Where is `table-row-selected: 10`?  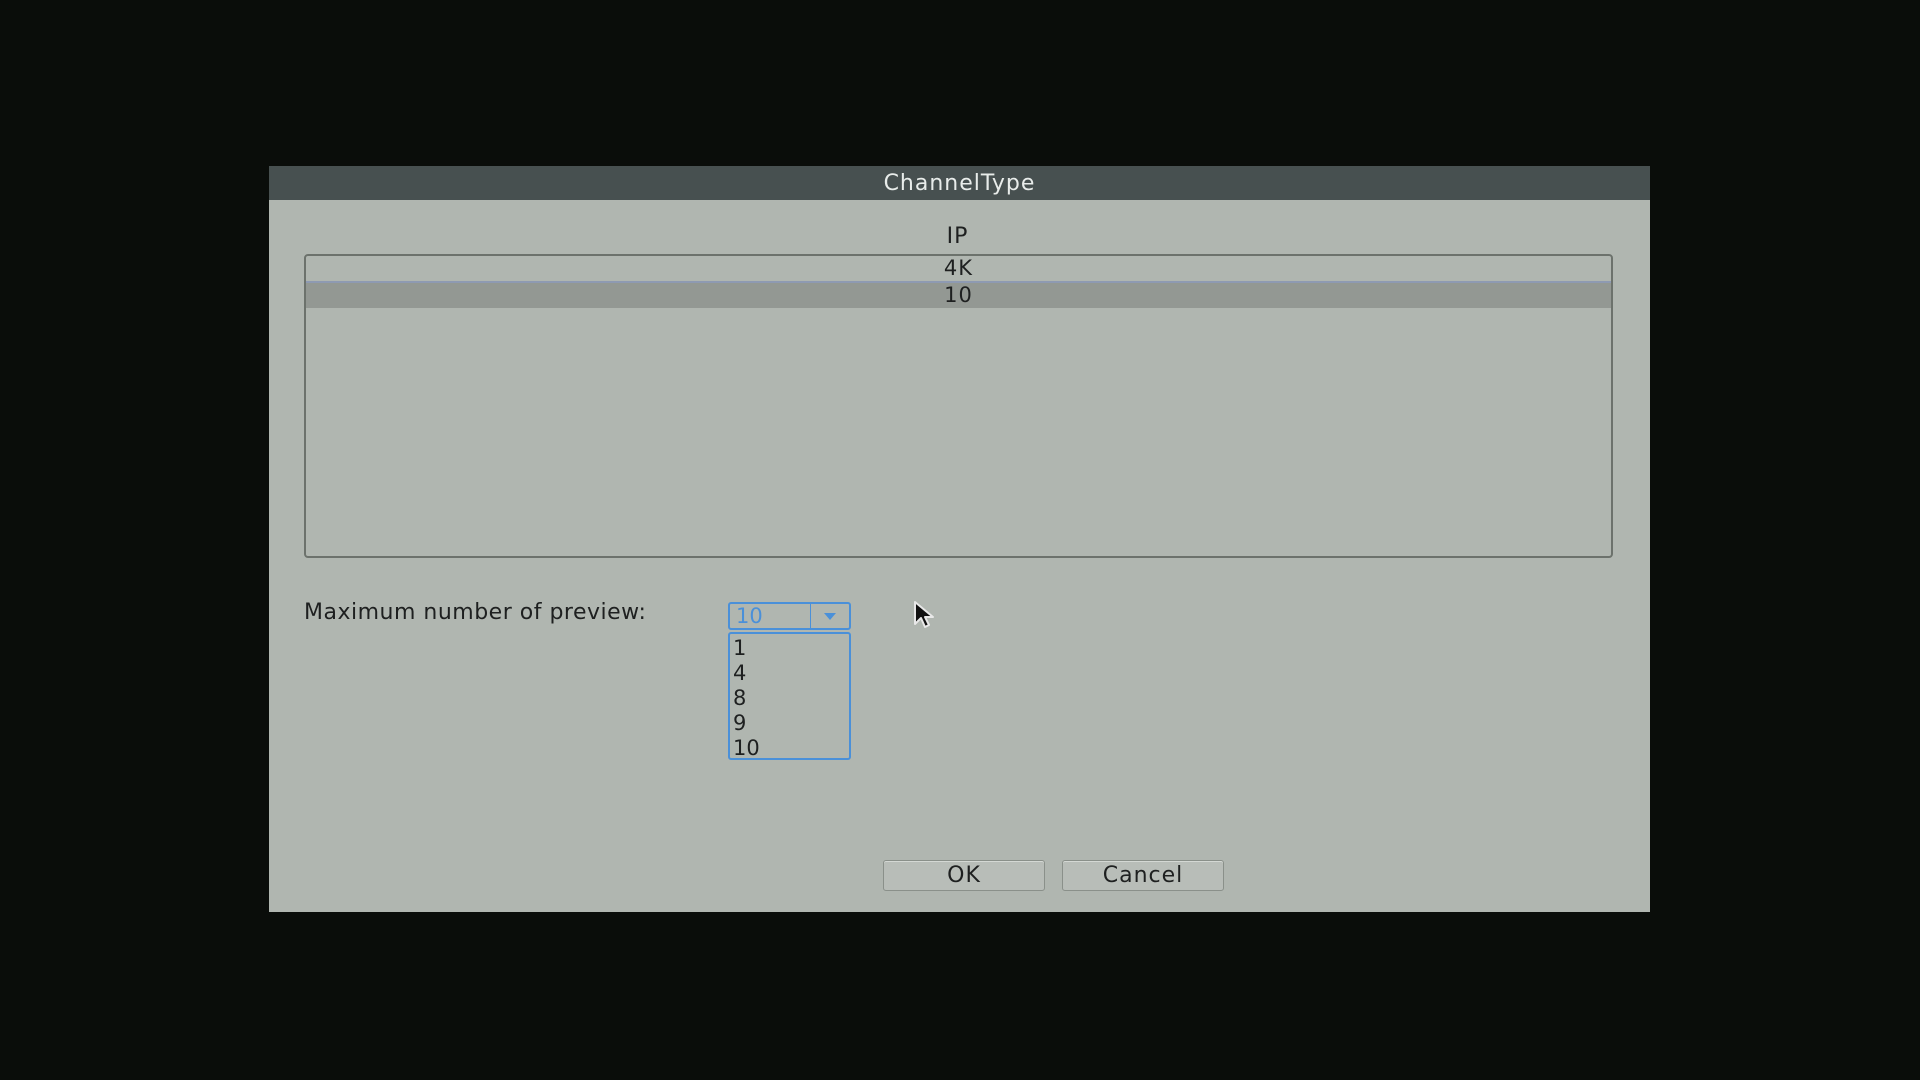 table-row-selected: 10 is located at coordinates (958, 295).